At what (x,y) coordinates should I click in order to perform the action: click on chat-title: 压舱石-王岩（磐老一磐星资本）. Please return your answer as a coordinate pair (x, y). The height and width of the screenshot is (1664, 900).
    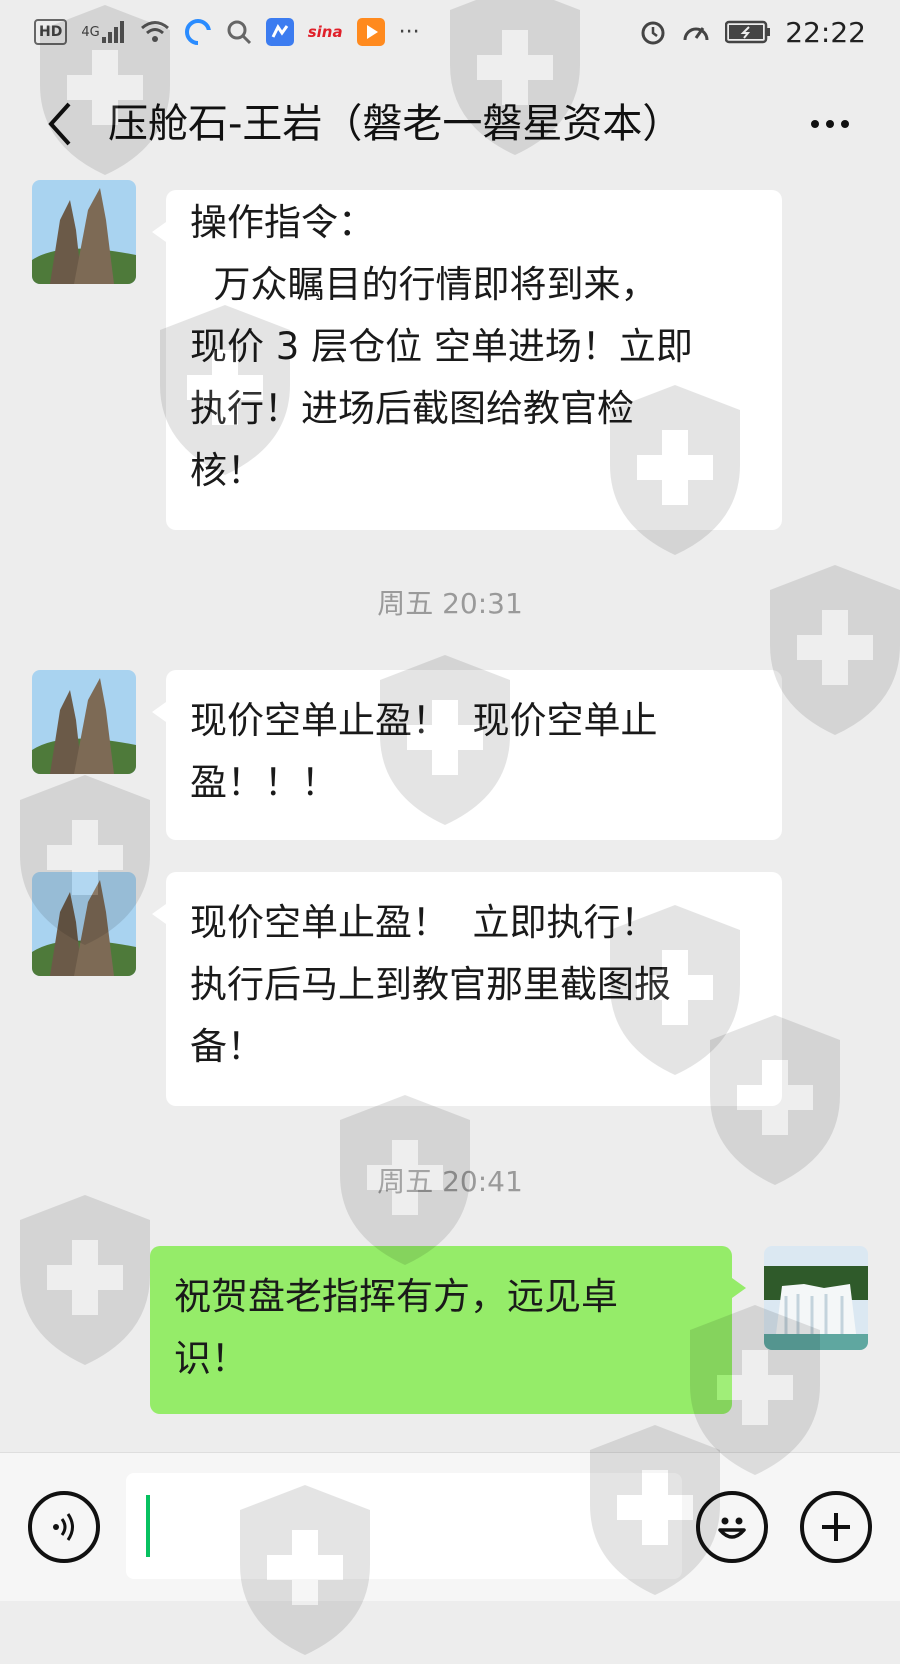
    Looking at the image, I should click on (395, 124).